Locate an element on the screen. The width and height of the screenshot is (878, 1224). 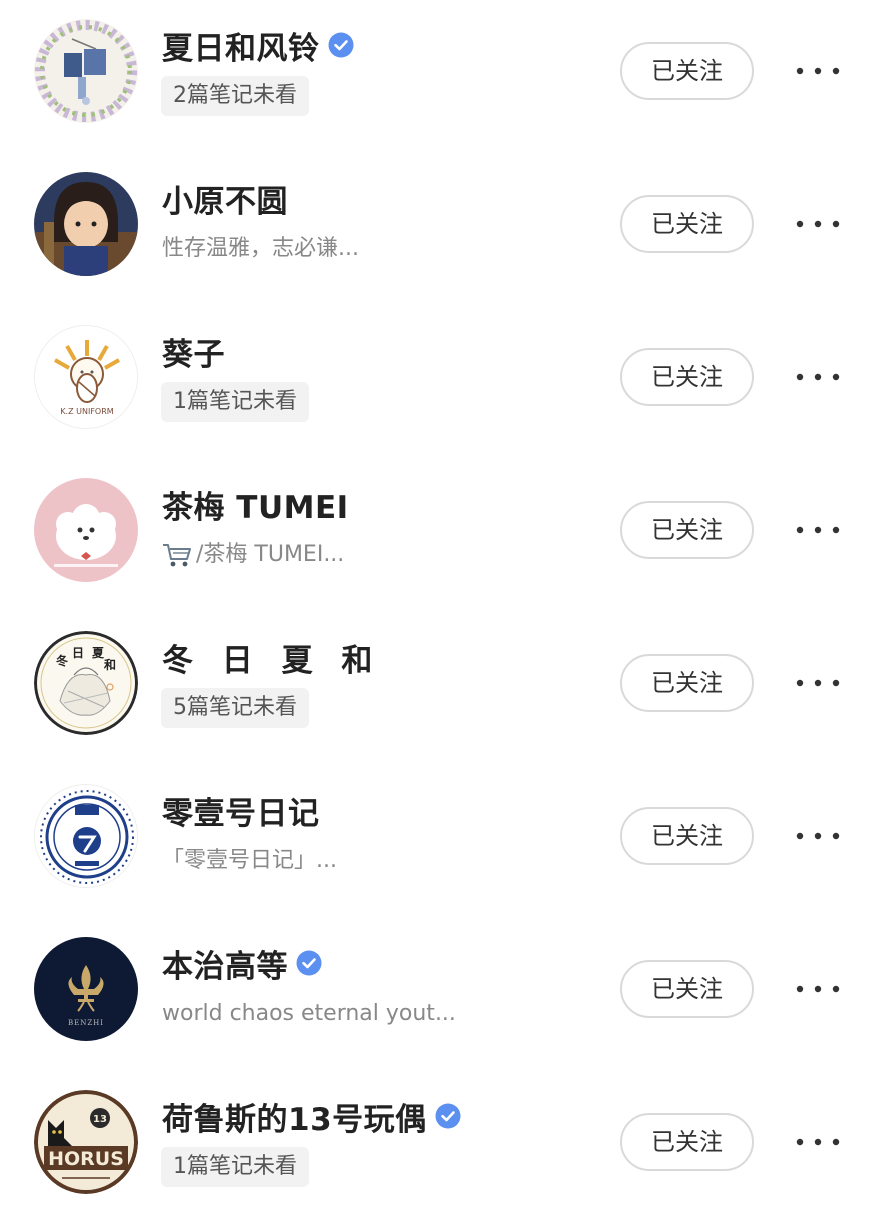
avatar-logo-text: K.Z UNIFORM is located at coordinates (86, 411).